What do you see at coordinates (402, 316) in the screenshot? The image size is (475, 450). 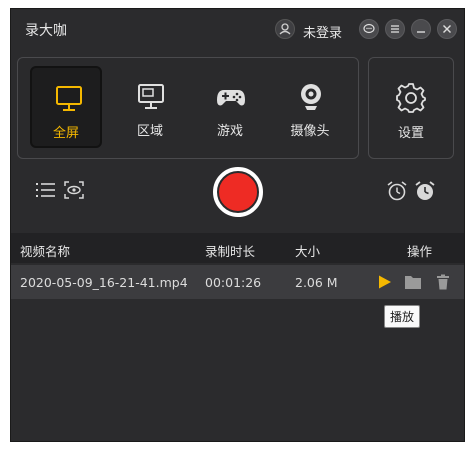 I see `play-tooltip: 播放` at bounding box center [402, 316].